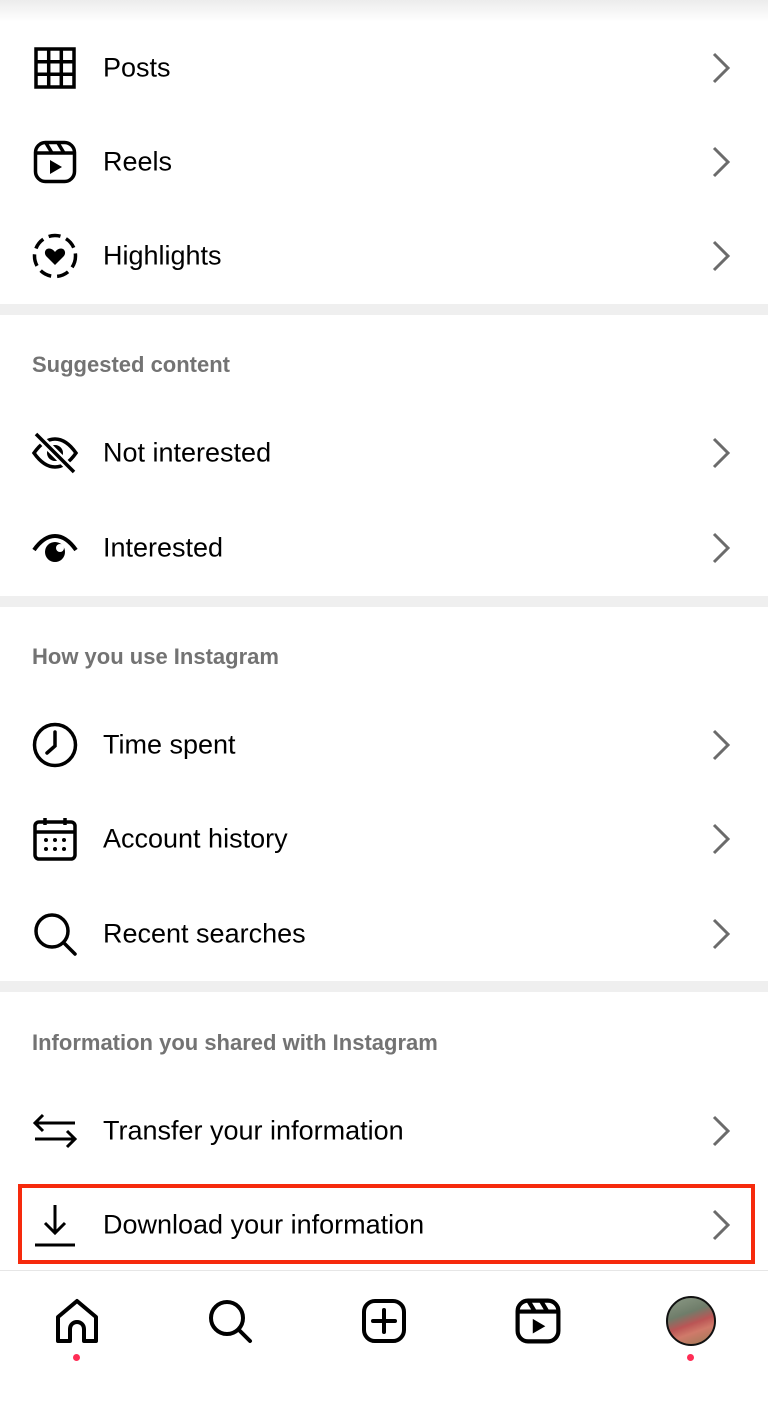 This screenshot has height=1408, width=768. Describe the element at coordinates (384, 68) in the screenshot. I see `menu-item-posts: Posts` at that location.